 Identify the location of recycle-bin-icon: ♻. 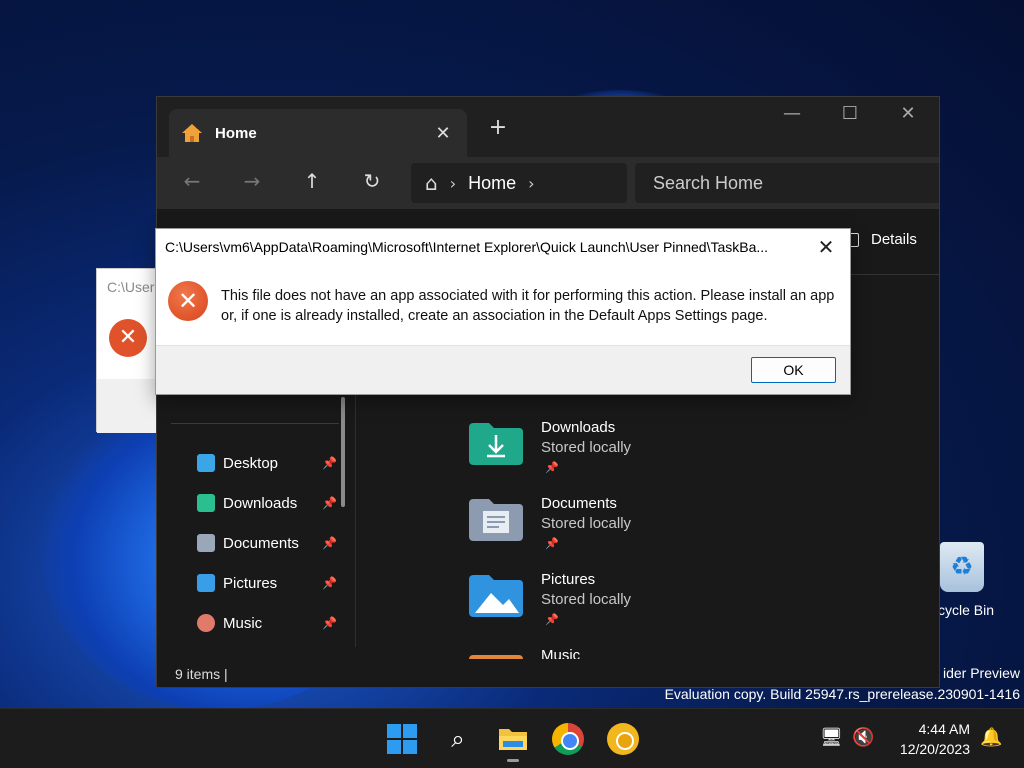
(962, 567).